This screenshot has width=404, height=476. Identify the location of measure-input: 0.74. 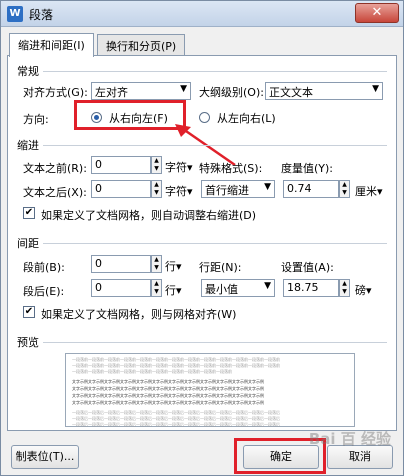
(311, 189).